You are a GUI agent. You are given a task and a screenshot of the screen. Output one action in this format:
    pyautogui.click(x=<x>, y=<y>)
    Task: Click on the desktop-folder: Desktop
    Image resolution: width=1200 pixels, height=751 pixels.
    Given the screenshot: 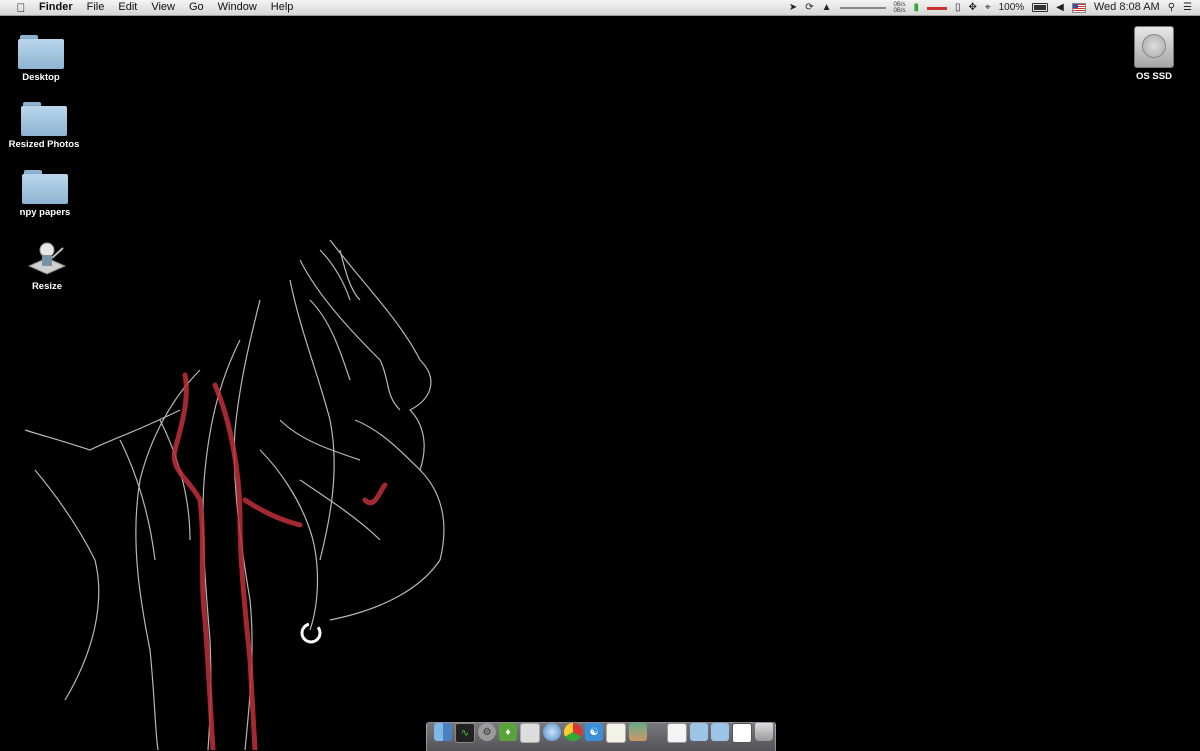 What is the action you would take?
    pyautogui.click(x=43, y=59)
    